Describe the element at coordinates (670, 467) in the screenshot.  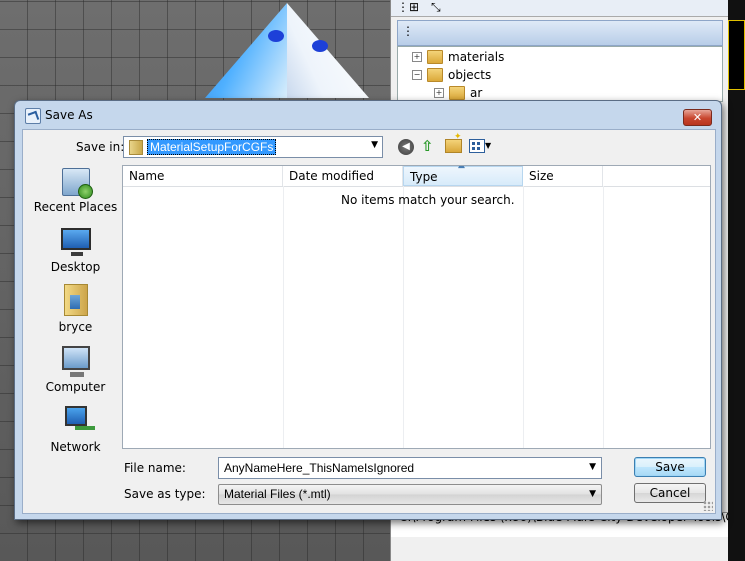
I see `save-button: Save` at that location.